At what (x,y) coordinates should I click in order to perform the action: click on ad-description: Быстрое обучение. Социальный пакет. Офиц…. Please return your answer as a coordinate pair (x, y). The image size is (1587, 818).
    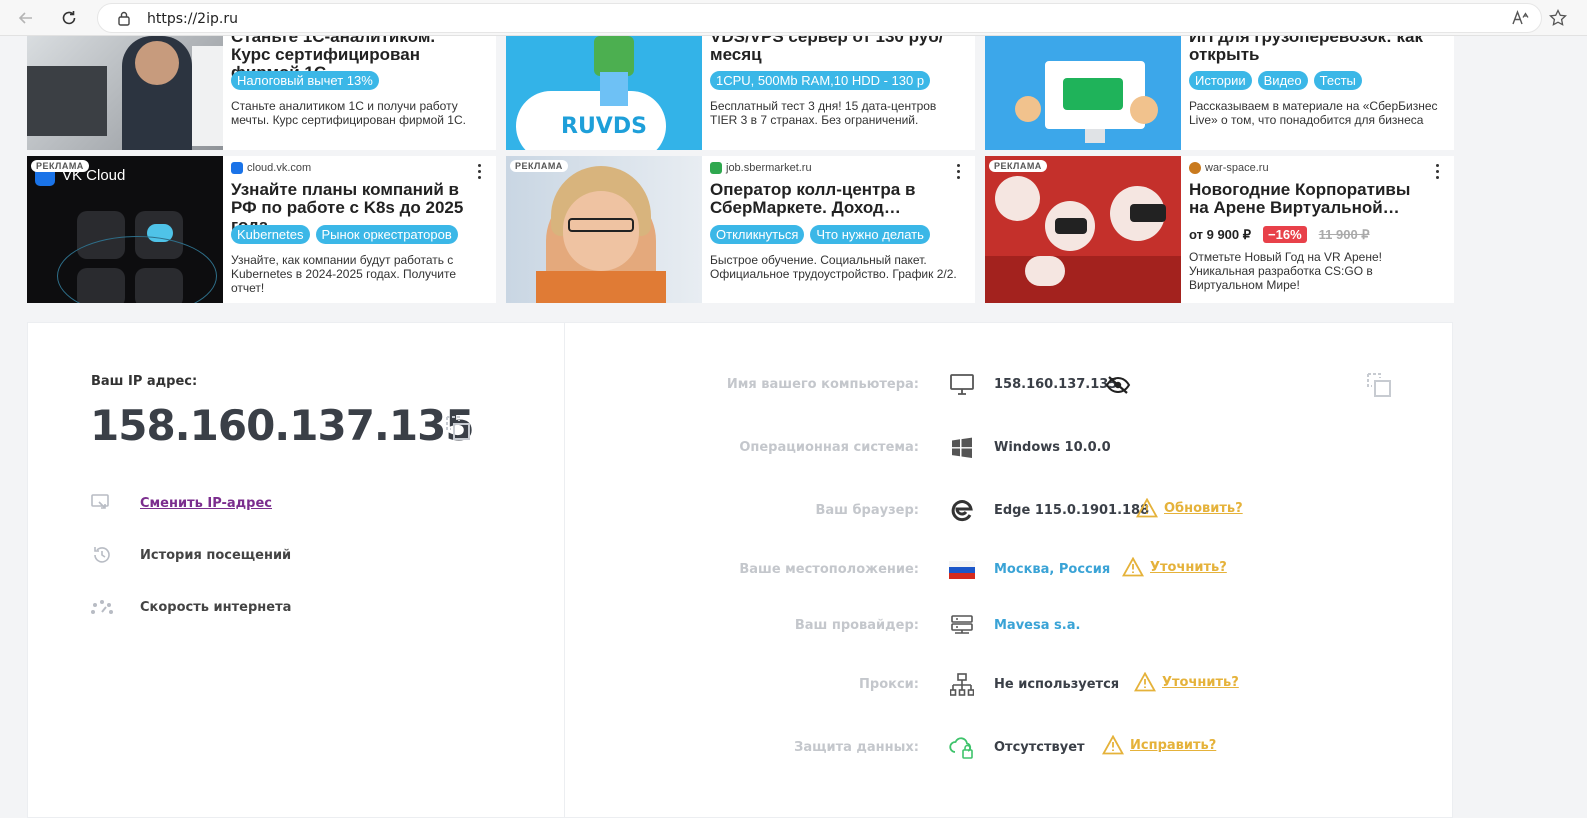
    Looking at the image, I should click on (833, 267).